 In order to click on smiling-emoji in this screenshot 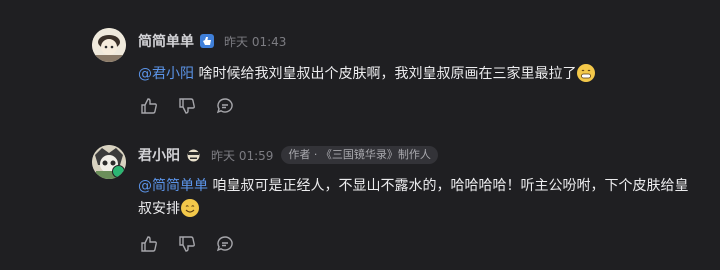, I will do `click(190, 208)`.